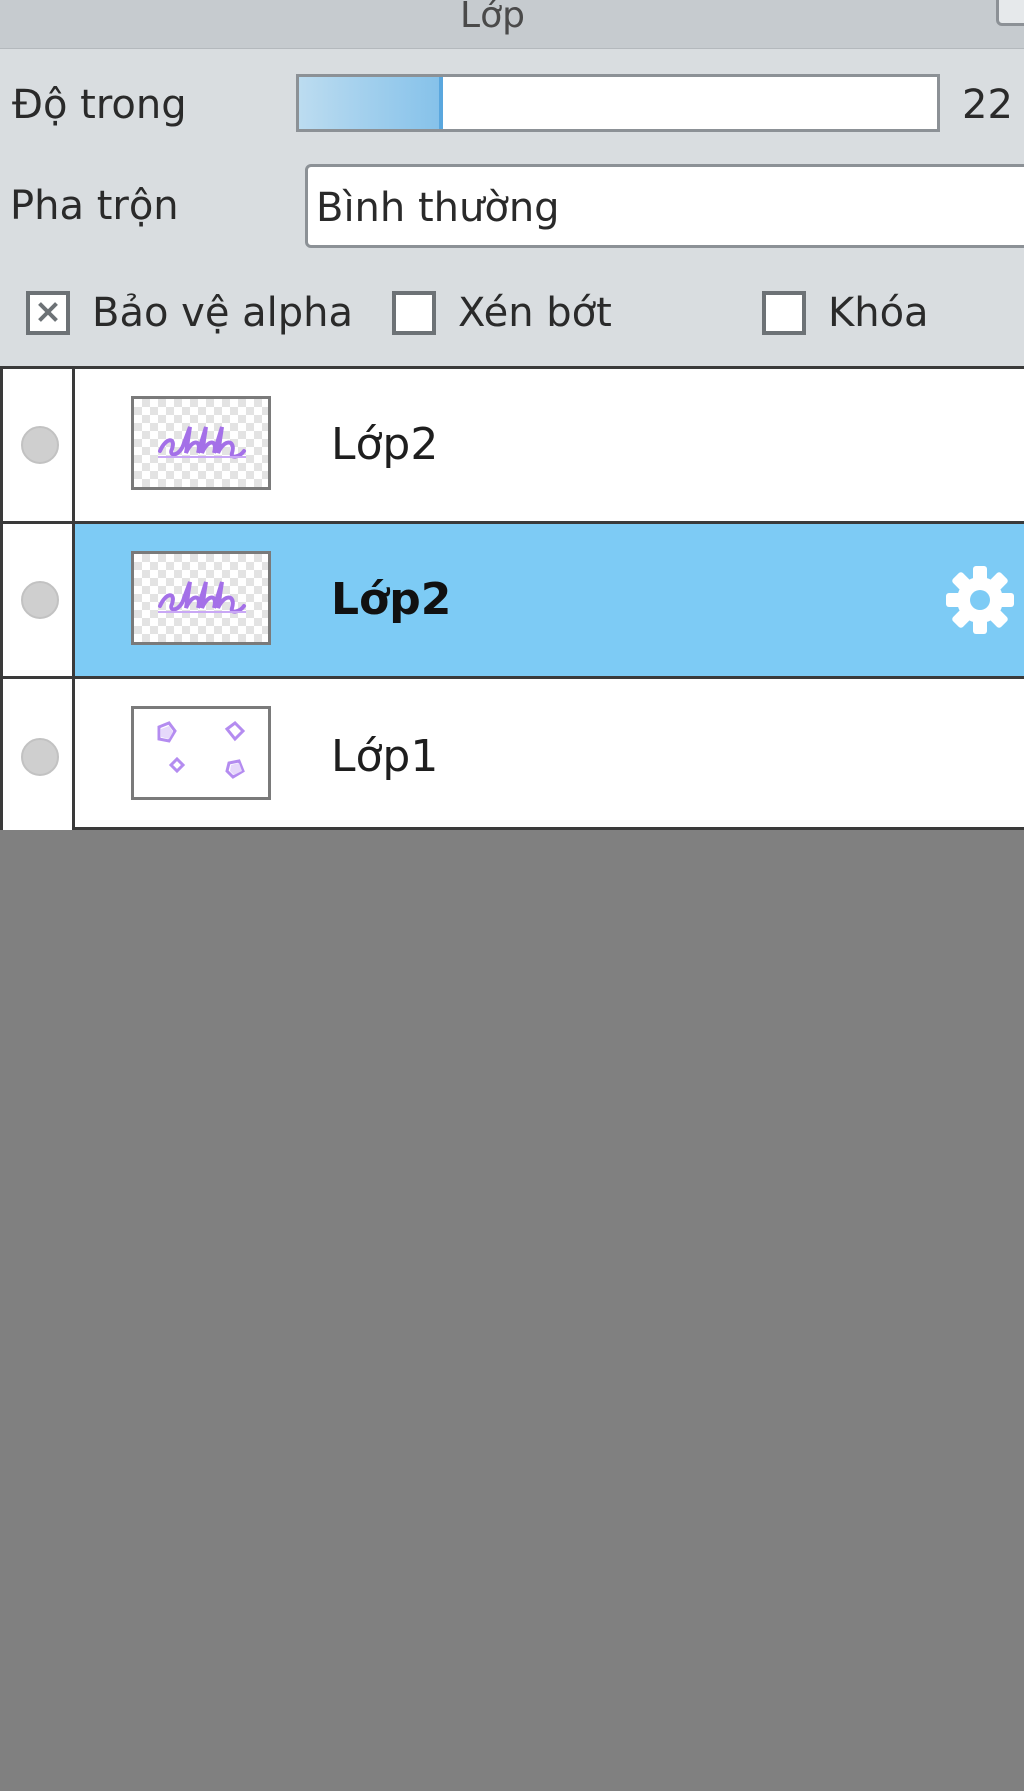 The width and height of the screenshot is (1024, 1791). What do you see at coordinates (535, 313) in the screenshot?
I see `clipping-label: Xén bớt` at bounding box center [535, 313].